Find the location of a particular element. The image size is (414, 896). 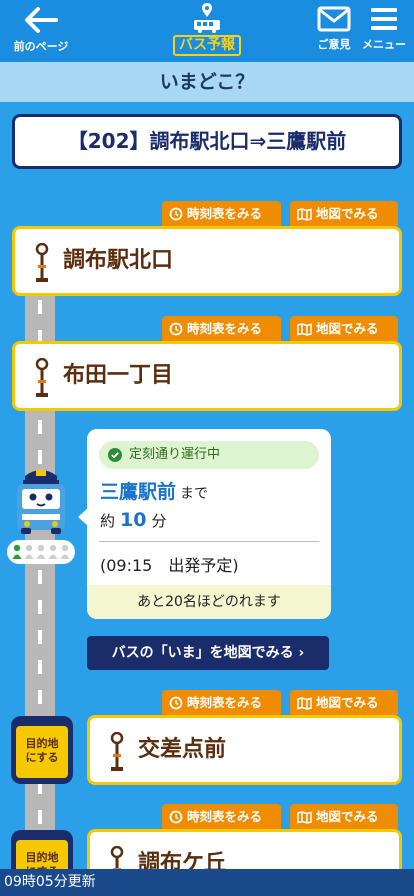

stop-card: 布田一丁目 is located at coordinates (207, 376).